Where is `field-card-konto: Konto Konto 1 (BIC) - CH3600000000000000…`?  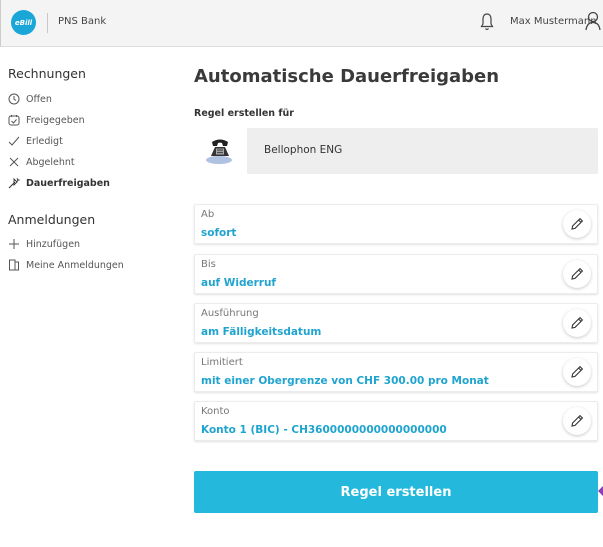
field-card-konto: Konto Konto 1 (BIC) - CH3600000000000000… is located at coordinates (396, 421).